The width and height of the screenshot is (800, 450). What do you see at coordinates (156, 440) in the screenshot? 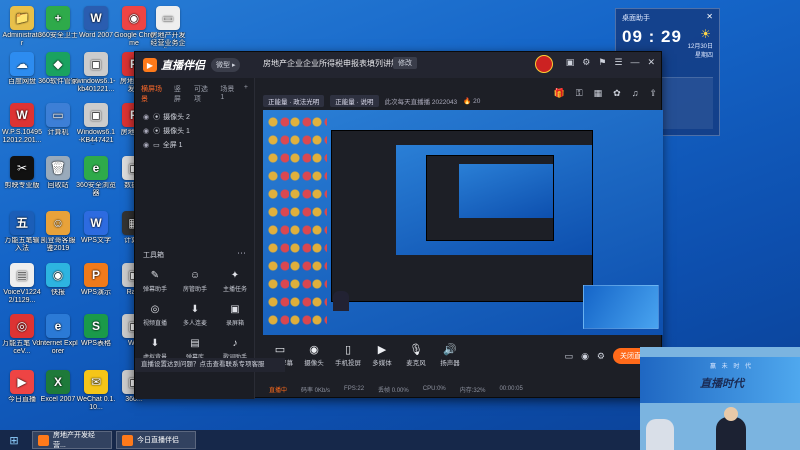
I see `task-item-live-assistant: 今日直播伴侣` at bounding box center [156, 440].